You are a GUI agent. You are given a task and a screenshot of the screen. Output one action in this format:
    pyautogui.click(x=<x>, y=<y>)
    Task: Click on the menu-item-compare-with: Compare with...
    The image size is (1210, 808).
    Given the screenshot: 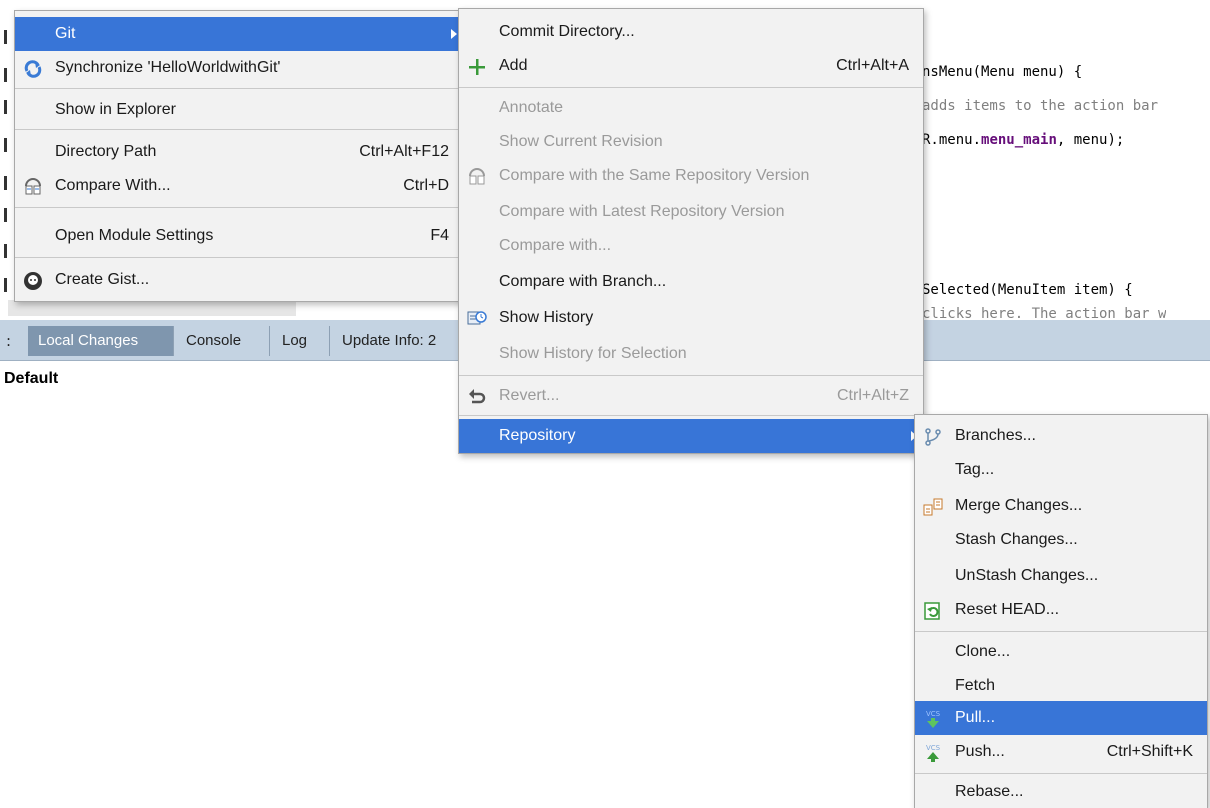 What is the action you would take?
    pyautogui.click(x=691, y=246)
    